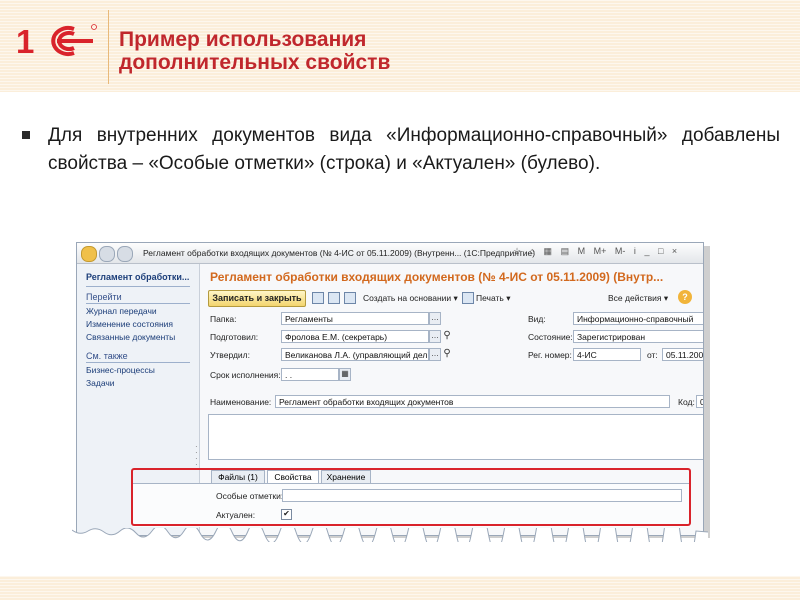 This screenshot has height=600, width=800. I want to click on prepared-by-label: Подготовил:, so click(234, 337).